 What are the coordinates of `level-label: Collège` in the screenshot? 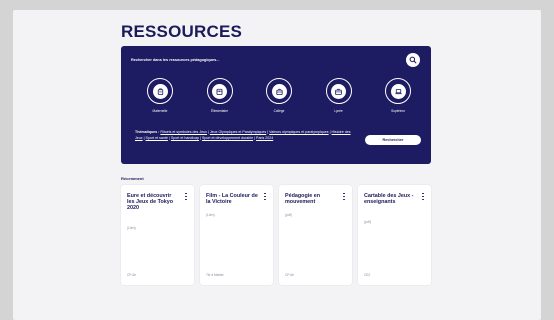 It's located at (279, 111).